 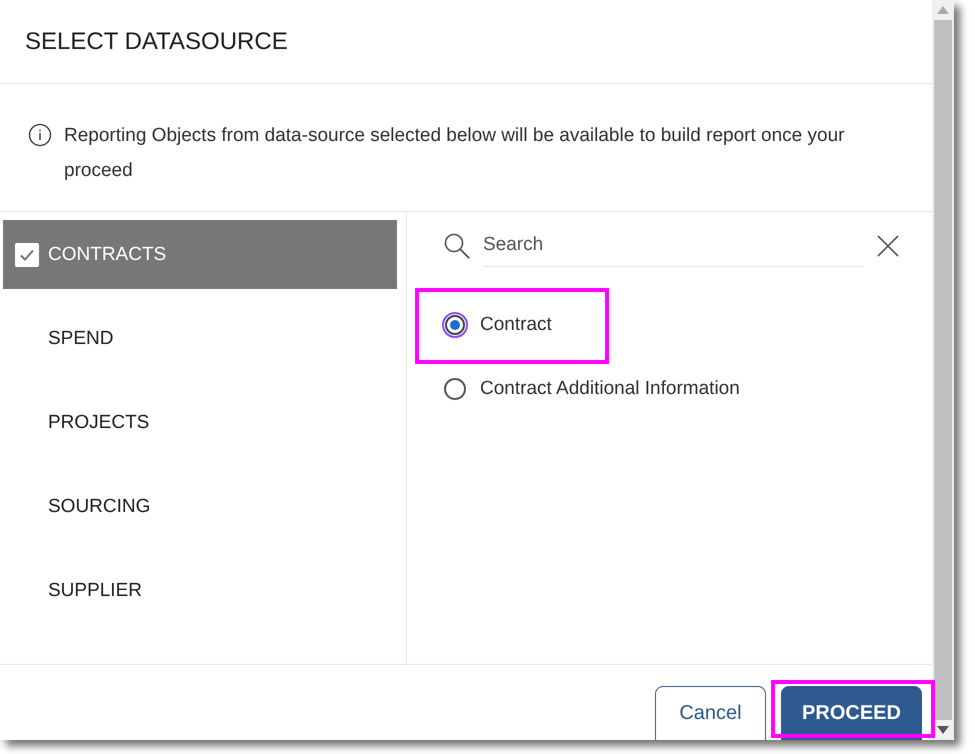 I want to click on dialog-title: SELECT DATASOURCE, so click(x=156, y=42).